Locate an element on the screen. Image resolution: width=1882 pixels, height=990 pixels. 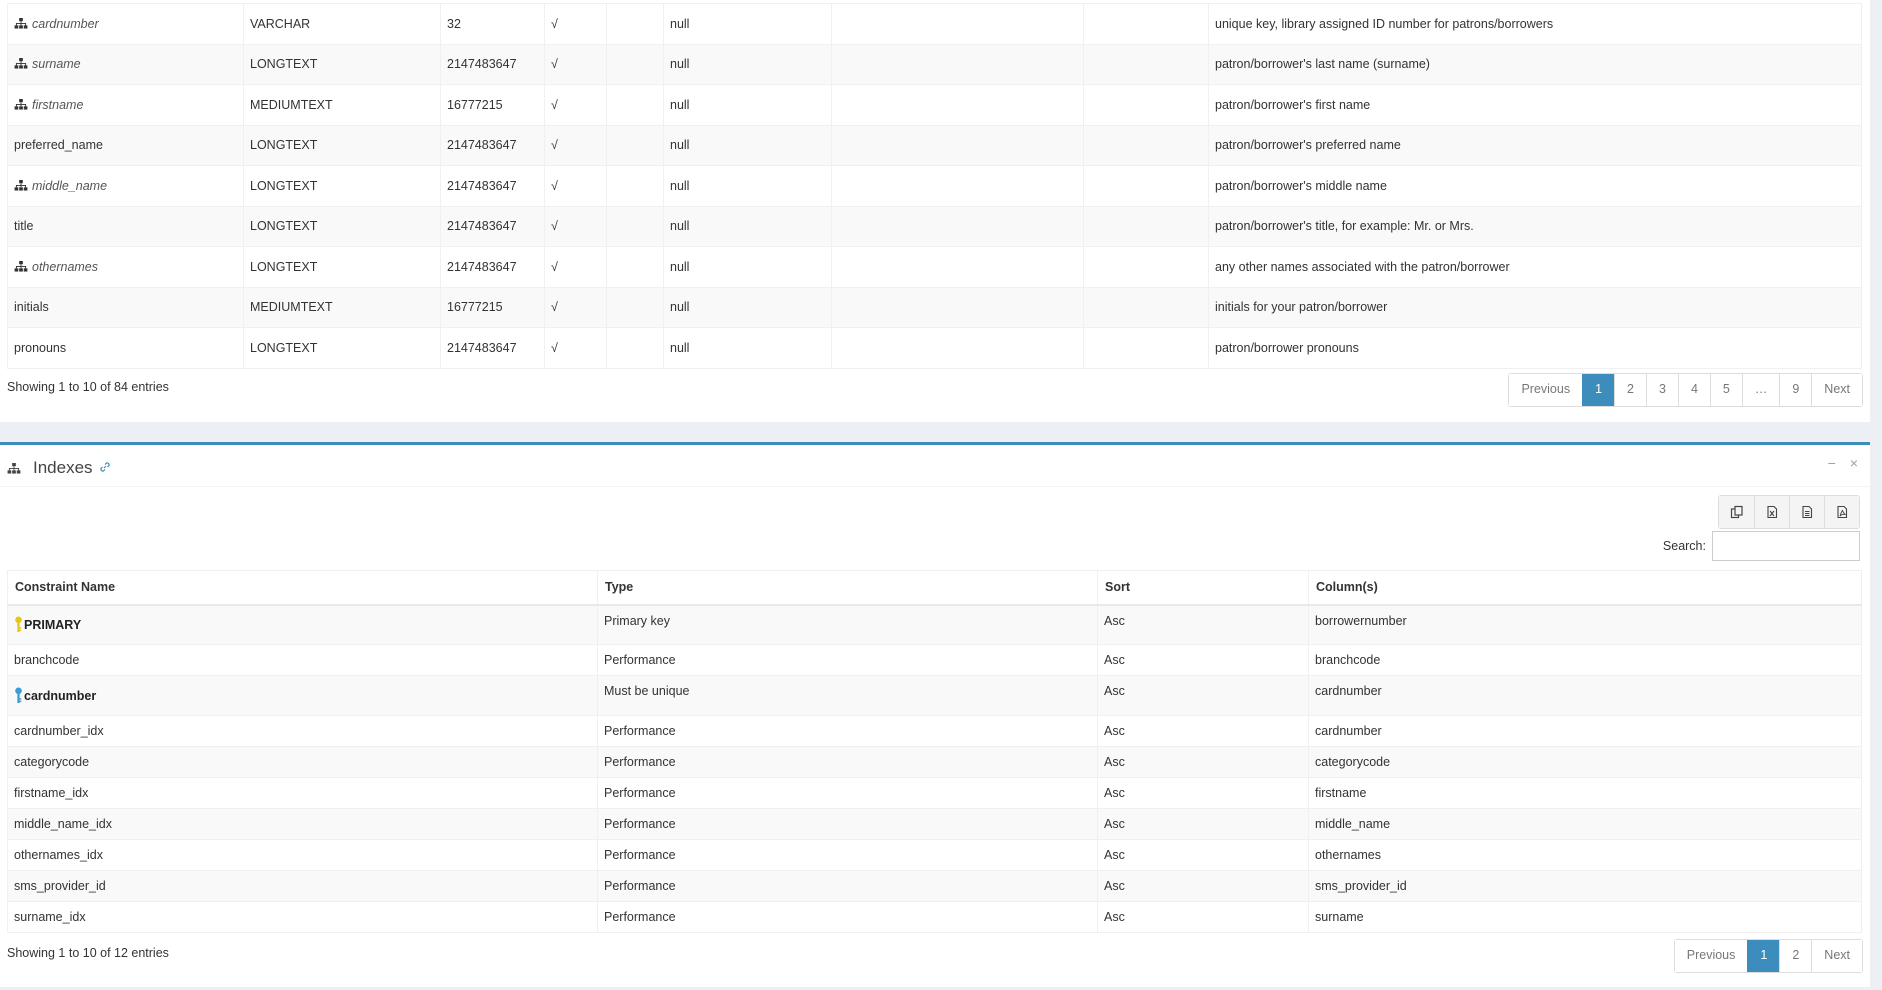
page-button: 3 is located at coordinates (1661, 390).